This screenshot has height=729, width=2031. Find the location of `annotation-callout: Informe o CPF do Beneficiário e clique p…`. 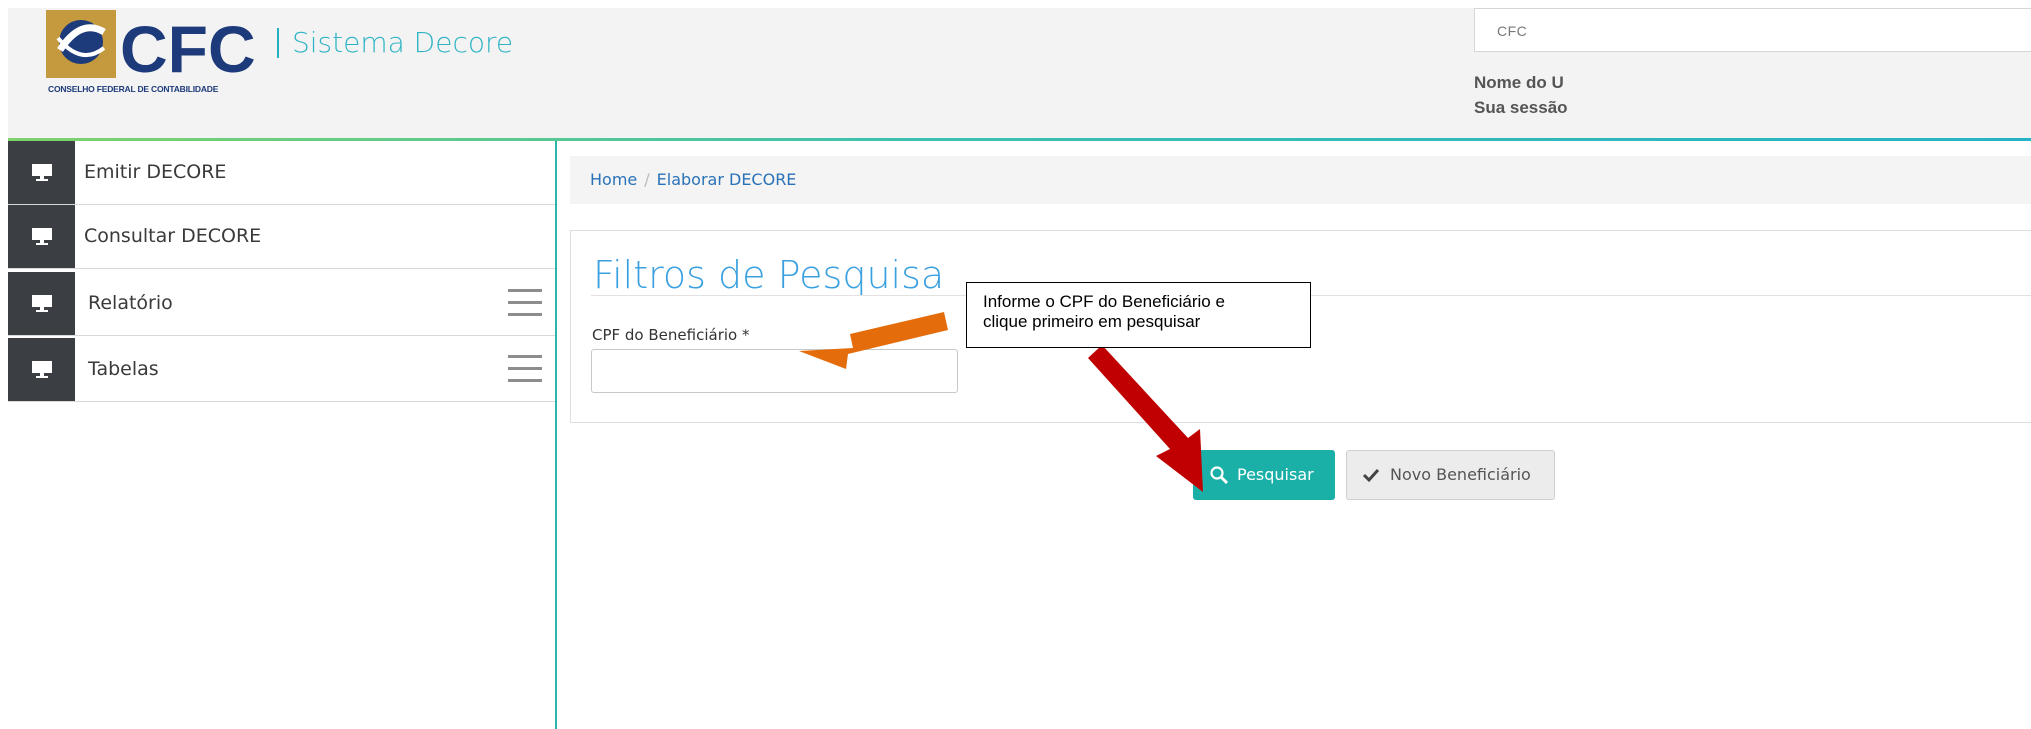

annotation-callout: Informe o CPF do Beneficiário e clique p… is located at coordinates (1138, 315).